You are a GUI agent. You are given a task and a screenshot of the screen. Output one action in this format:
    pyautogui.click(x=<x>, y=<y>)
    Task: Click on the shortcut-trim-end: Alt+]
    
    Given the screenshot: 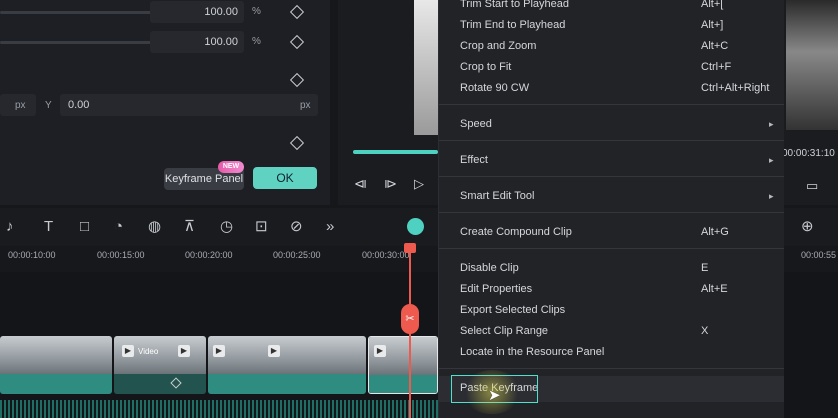 What is the action you would take?
    pyautogui.click(x=712, y=25)
    